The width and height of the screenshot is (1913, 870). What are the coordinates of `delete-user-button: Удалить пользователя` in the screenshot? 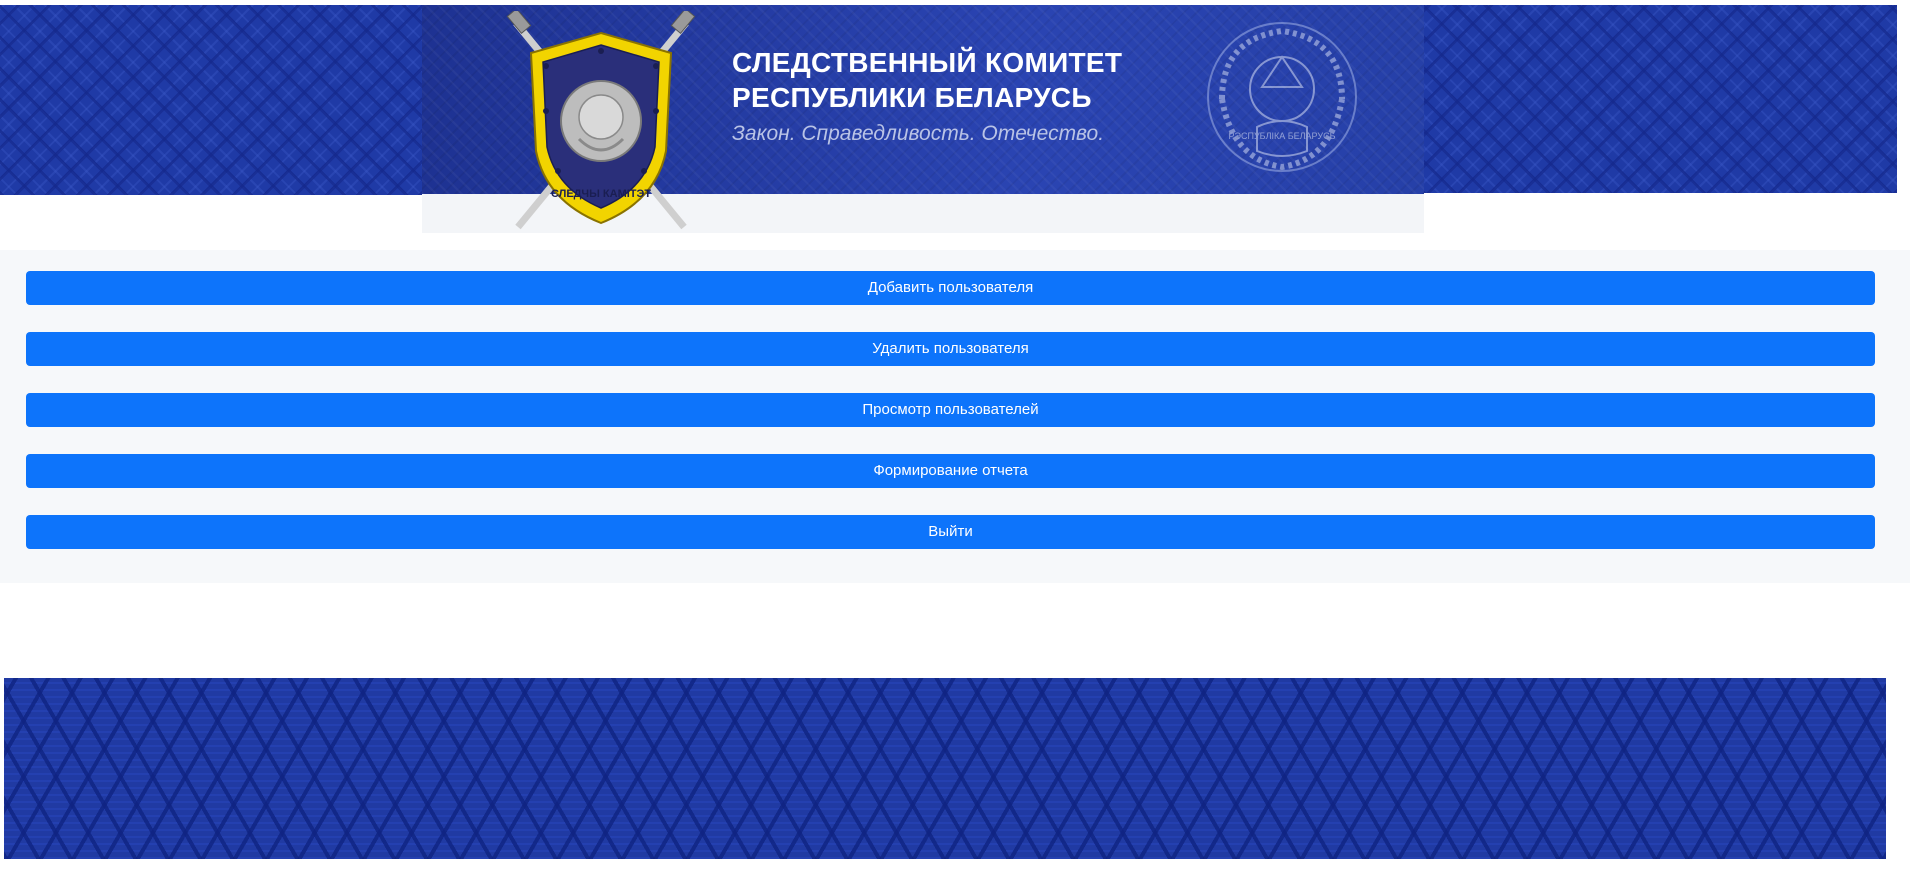 It's located at (950, 349).